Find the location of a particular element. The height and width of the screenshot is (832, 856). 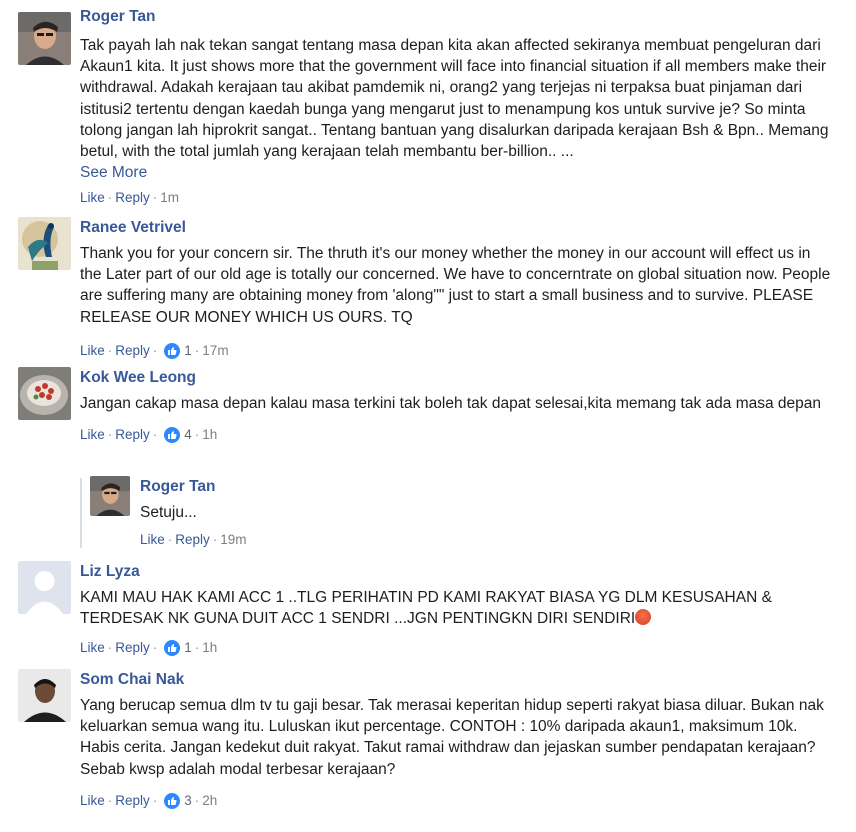

comment-timestamp: 1m is located at coordinates (169, 198).